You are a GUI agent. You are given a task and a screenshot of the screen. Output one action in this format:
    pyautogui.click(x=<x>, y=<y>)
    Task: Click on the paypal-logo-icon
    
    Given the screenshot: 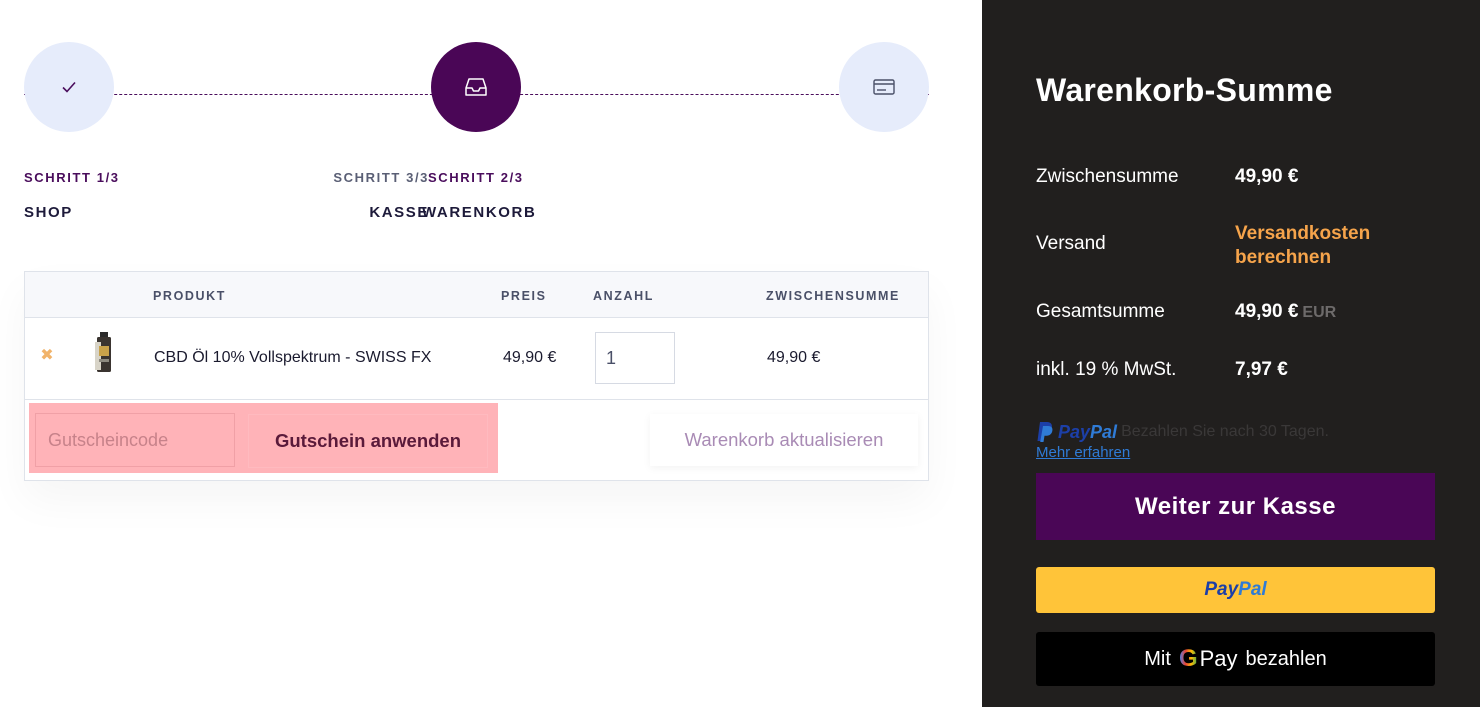 What is the action you would take?
    pyautogui.click(x=1045, y=432)
    